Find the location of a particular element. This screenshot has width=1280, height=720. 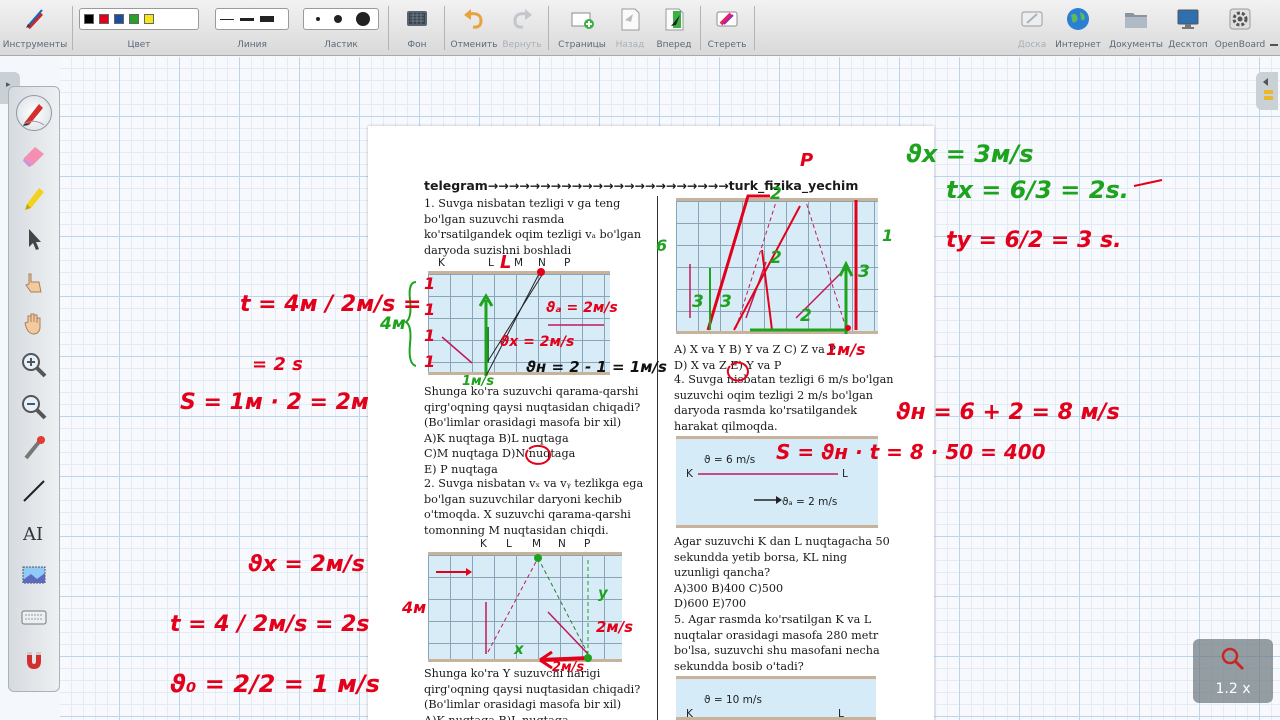

forward-label: Вперед is located at coordinates (674, 45).